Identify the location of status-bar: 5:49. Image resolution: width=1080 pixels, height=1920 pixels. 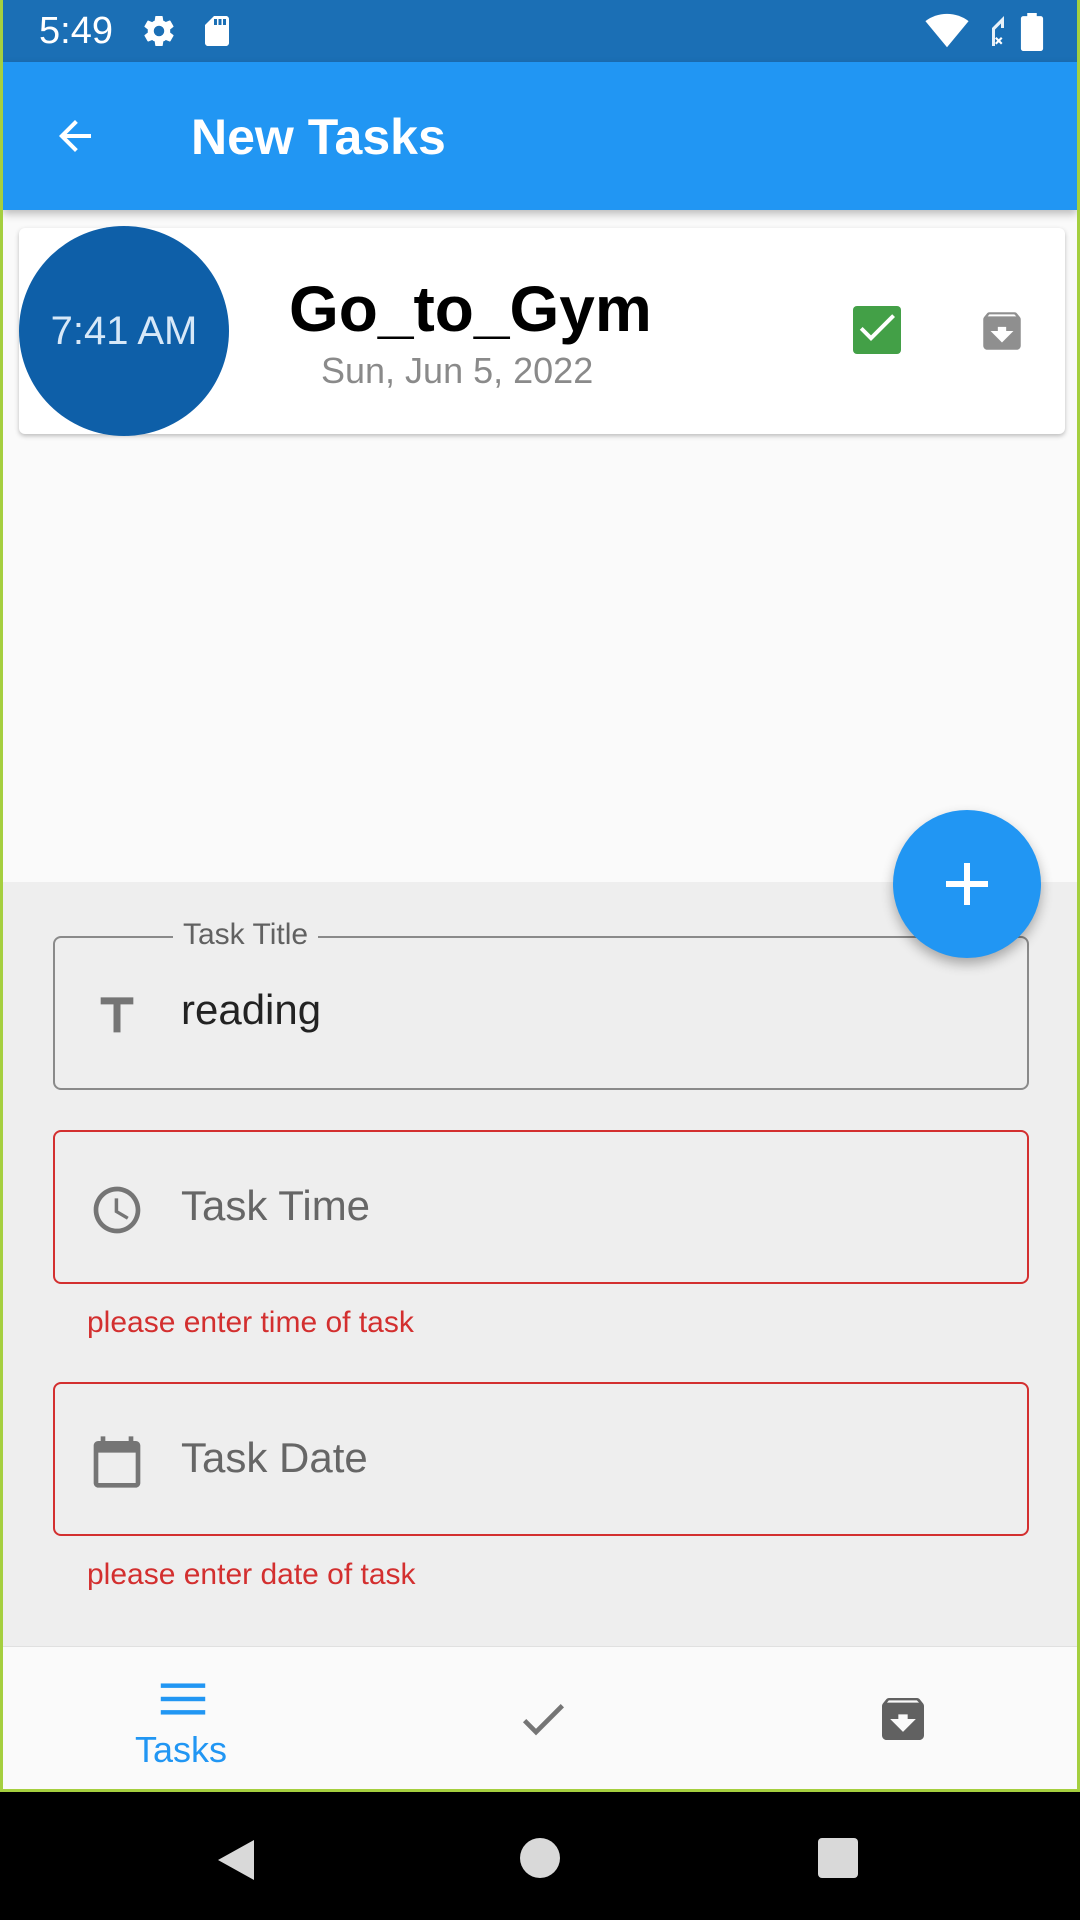
(540, 31).